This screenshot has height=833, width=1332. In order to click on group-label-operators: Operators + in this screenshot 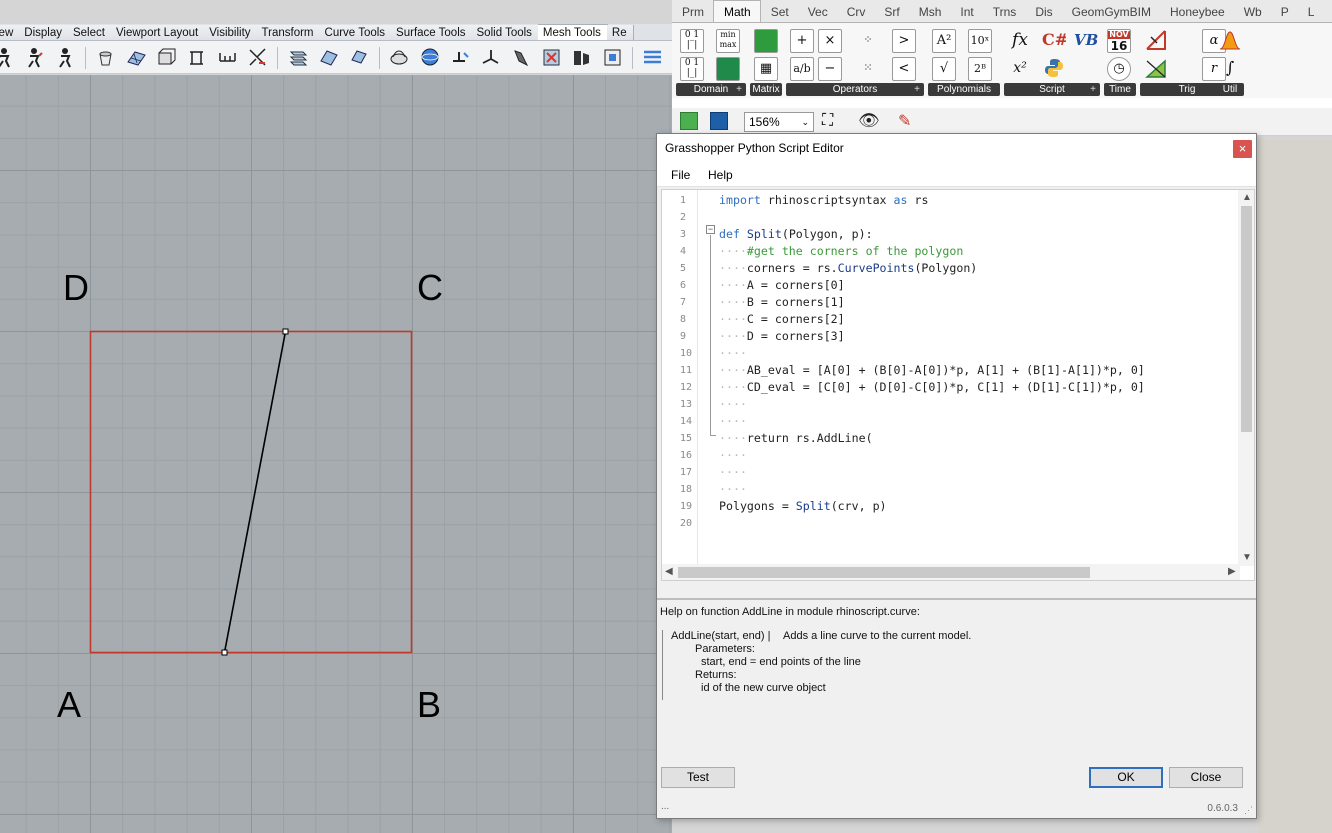, I will do `click(855, 89)`.